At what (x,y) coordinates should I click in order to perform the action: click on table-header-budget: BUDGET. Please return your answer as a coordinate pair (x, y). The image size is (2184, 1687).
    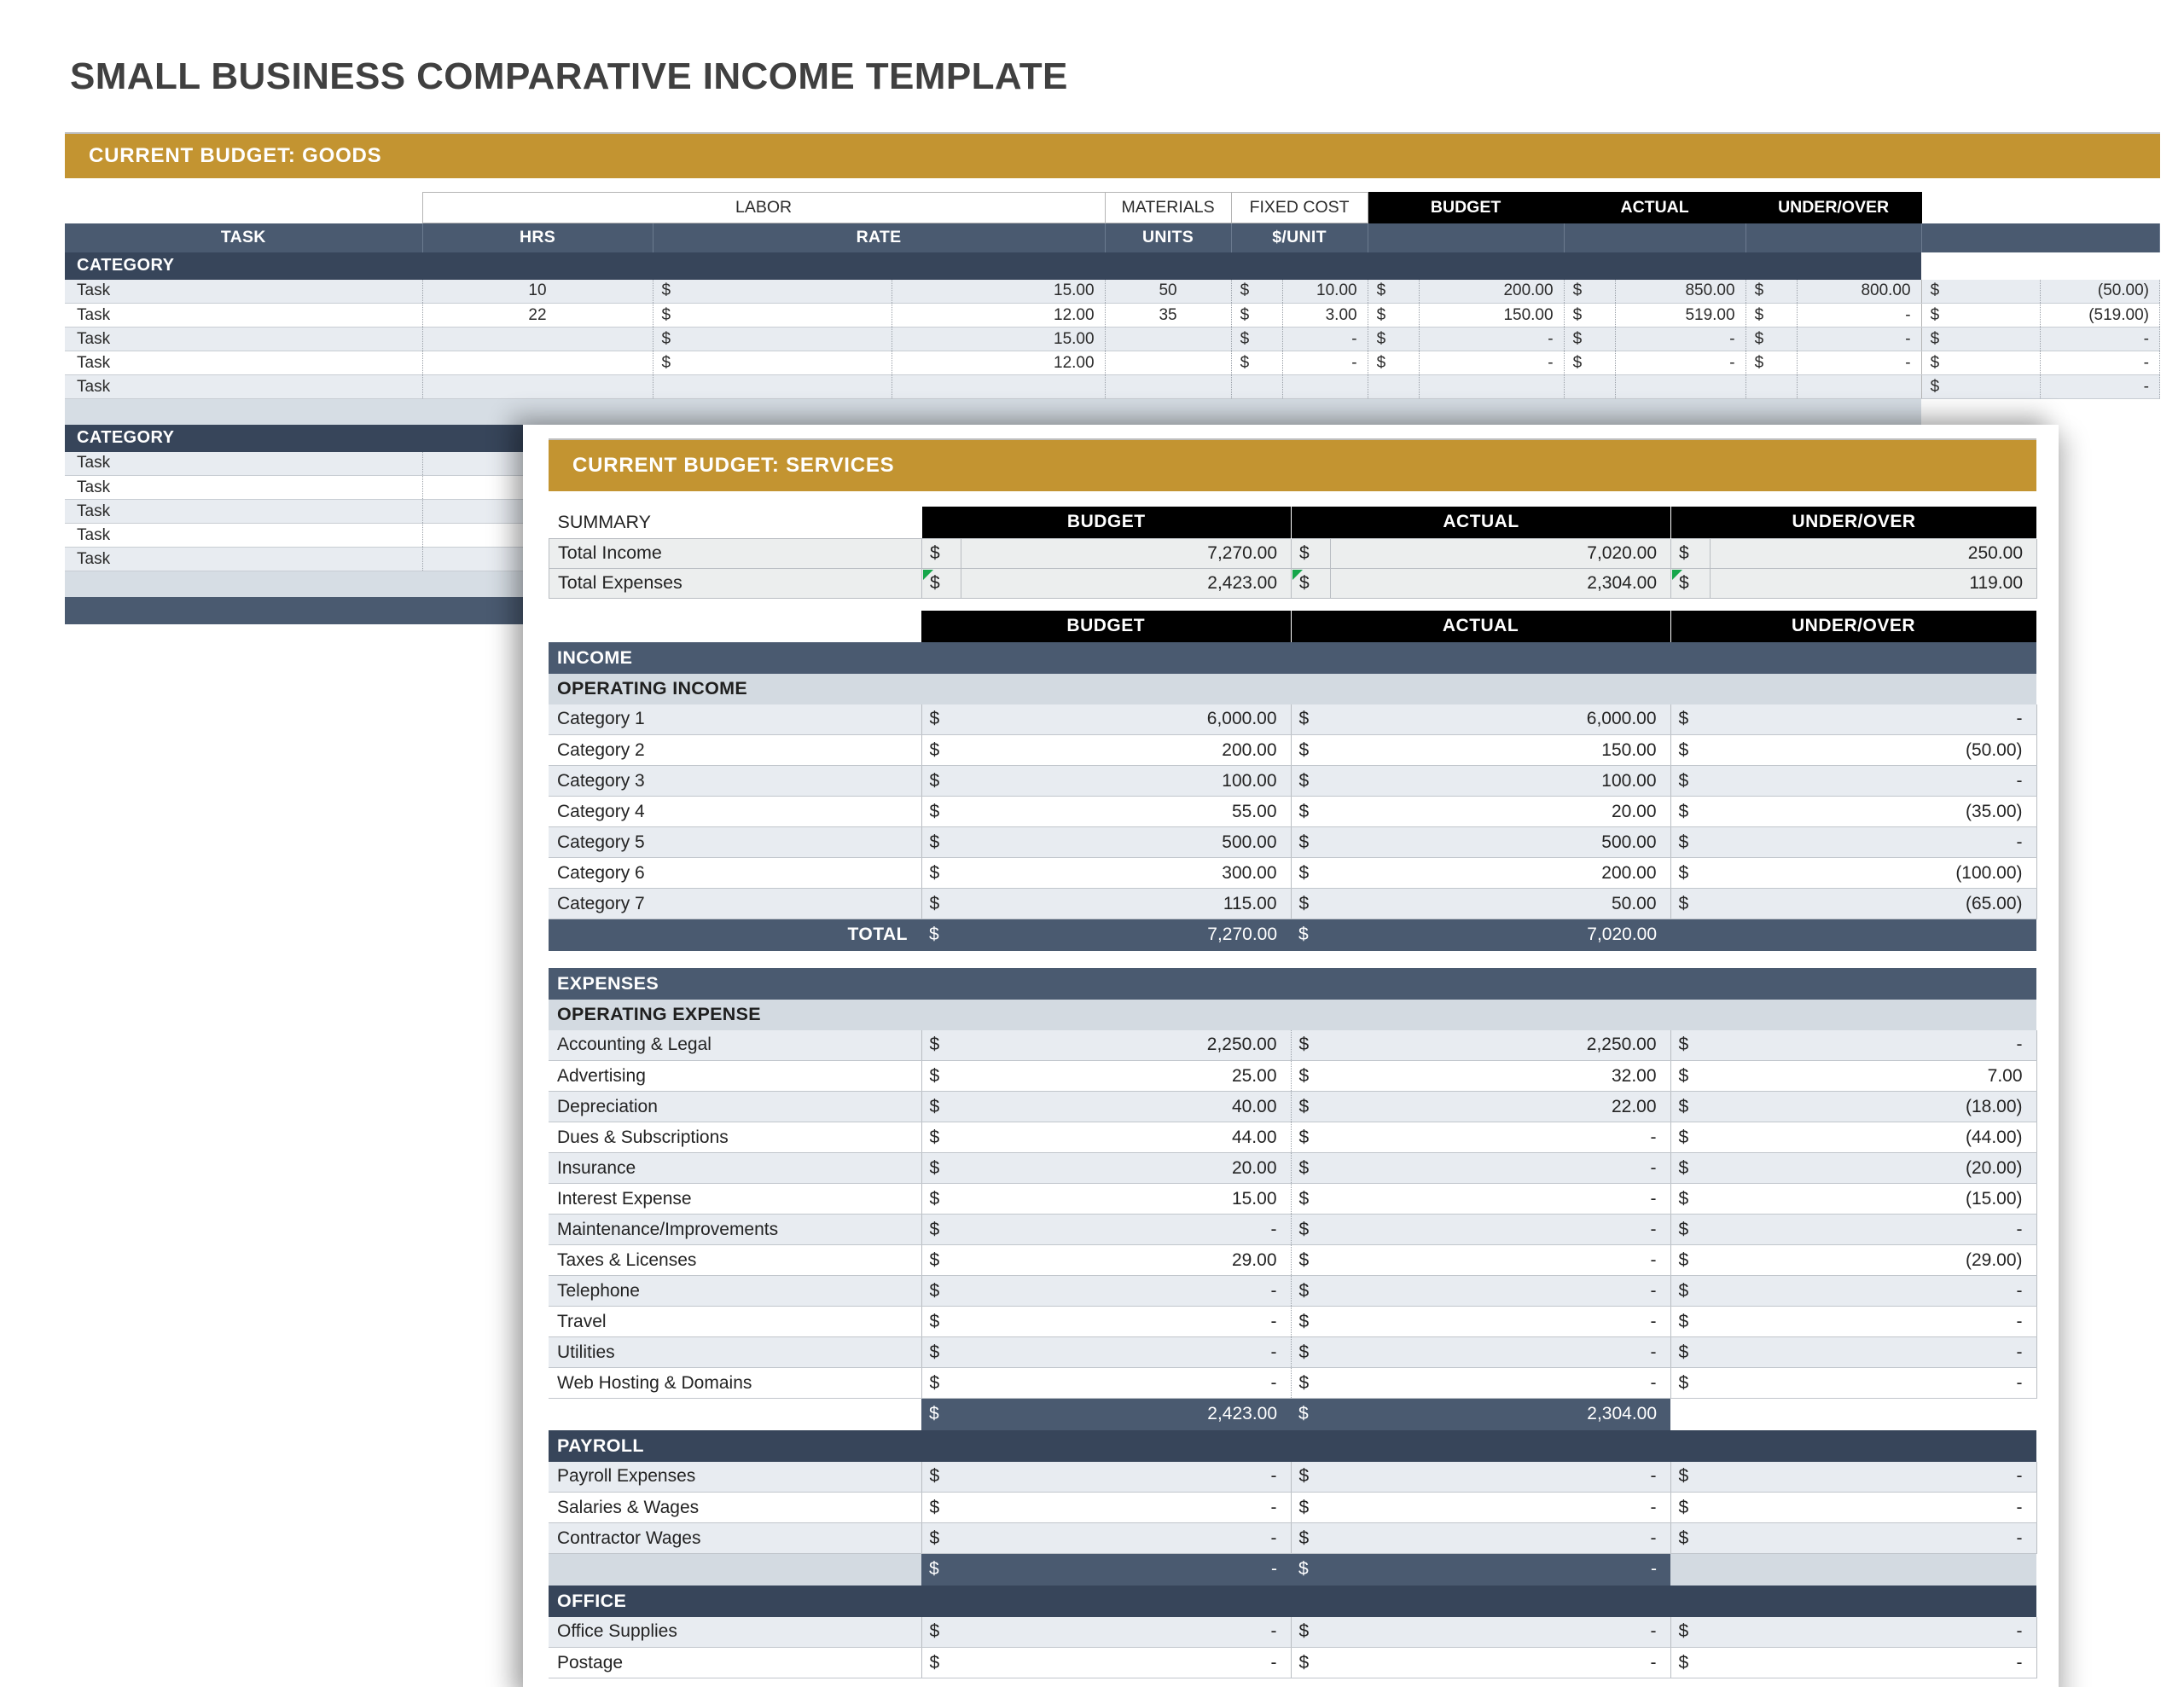
    Looking at the image, I should click on (1106, 626).